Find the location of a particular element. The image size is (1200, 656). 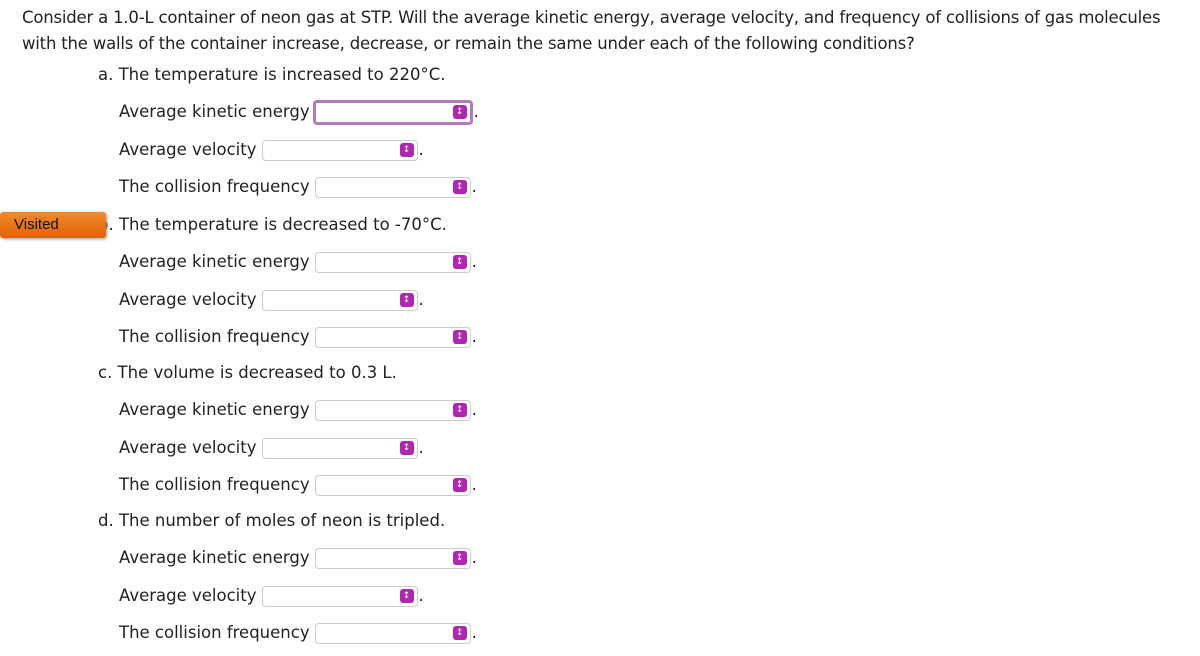

part-label: c. The volume is decreased to 0.3 L. is located at coordinates (247, 372).